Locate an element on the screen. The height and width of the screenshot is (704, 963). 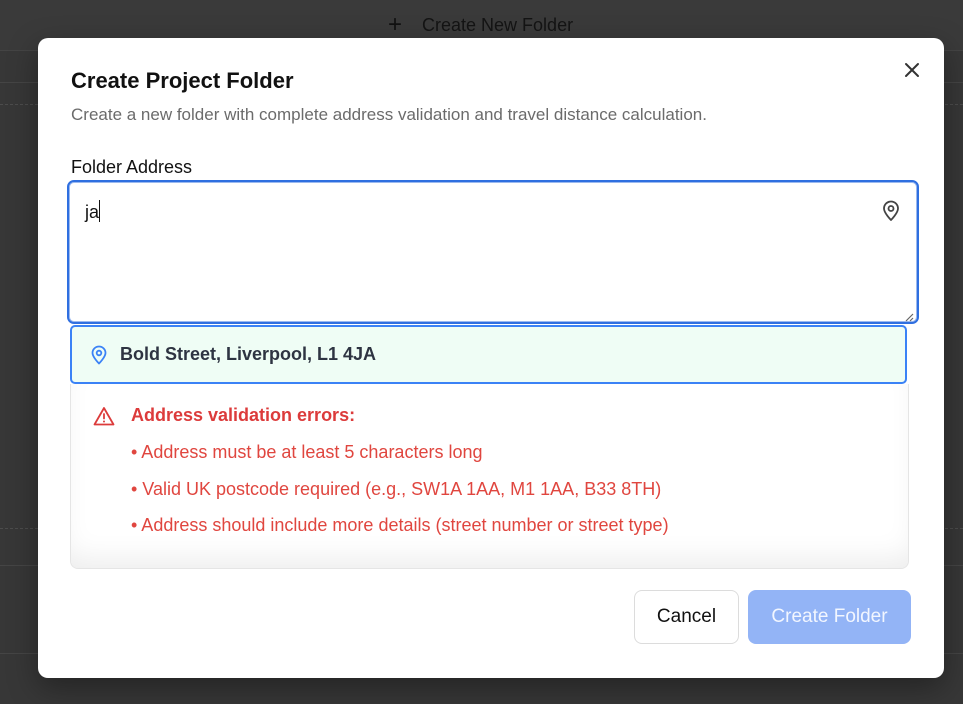
folder-address-label: Folder Address is located at coordinates (132, 167).